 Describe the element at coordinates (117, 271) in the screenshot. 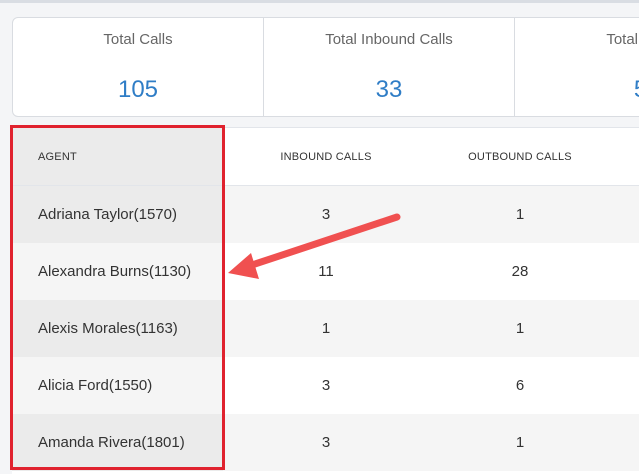

I see `agent-name-cell: Alexandra Burns(1130)` at that location.